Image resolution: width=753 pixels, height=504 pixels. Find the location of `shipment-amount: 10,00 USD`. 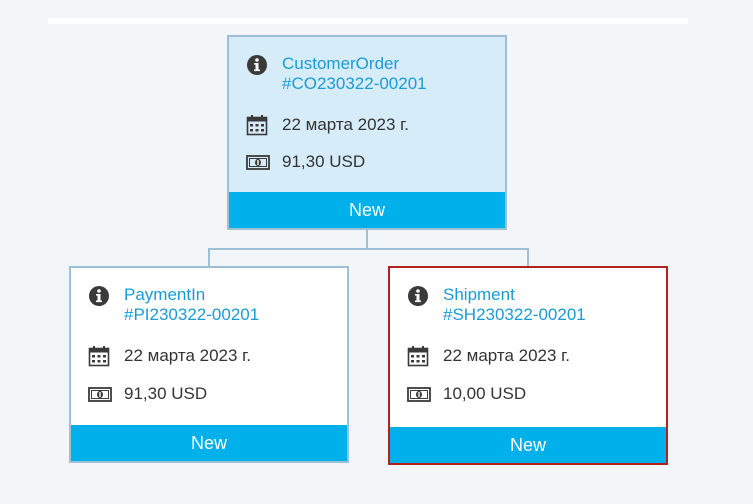

shipment-amount: 10,00 USD is located at coordinates (485, 393).